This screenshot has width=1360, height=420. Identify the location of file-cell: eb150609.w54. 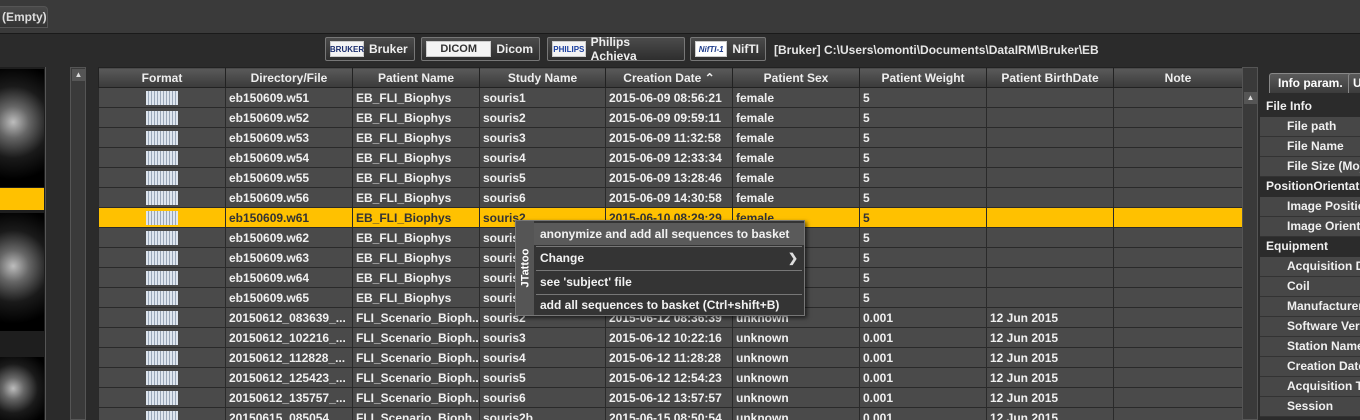
(289, 157).